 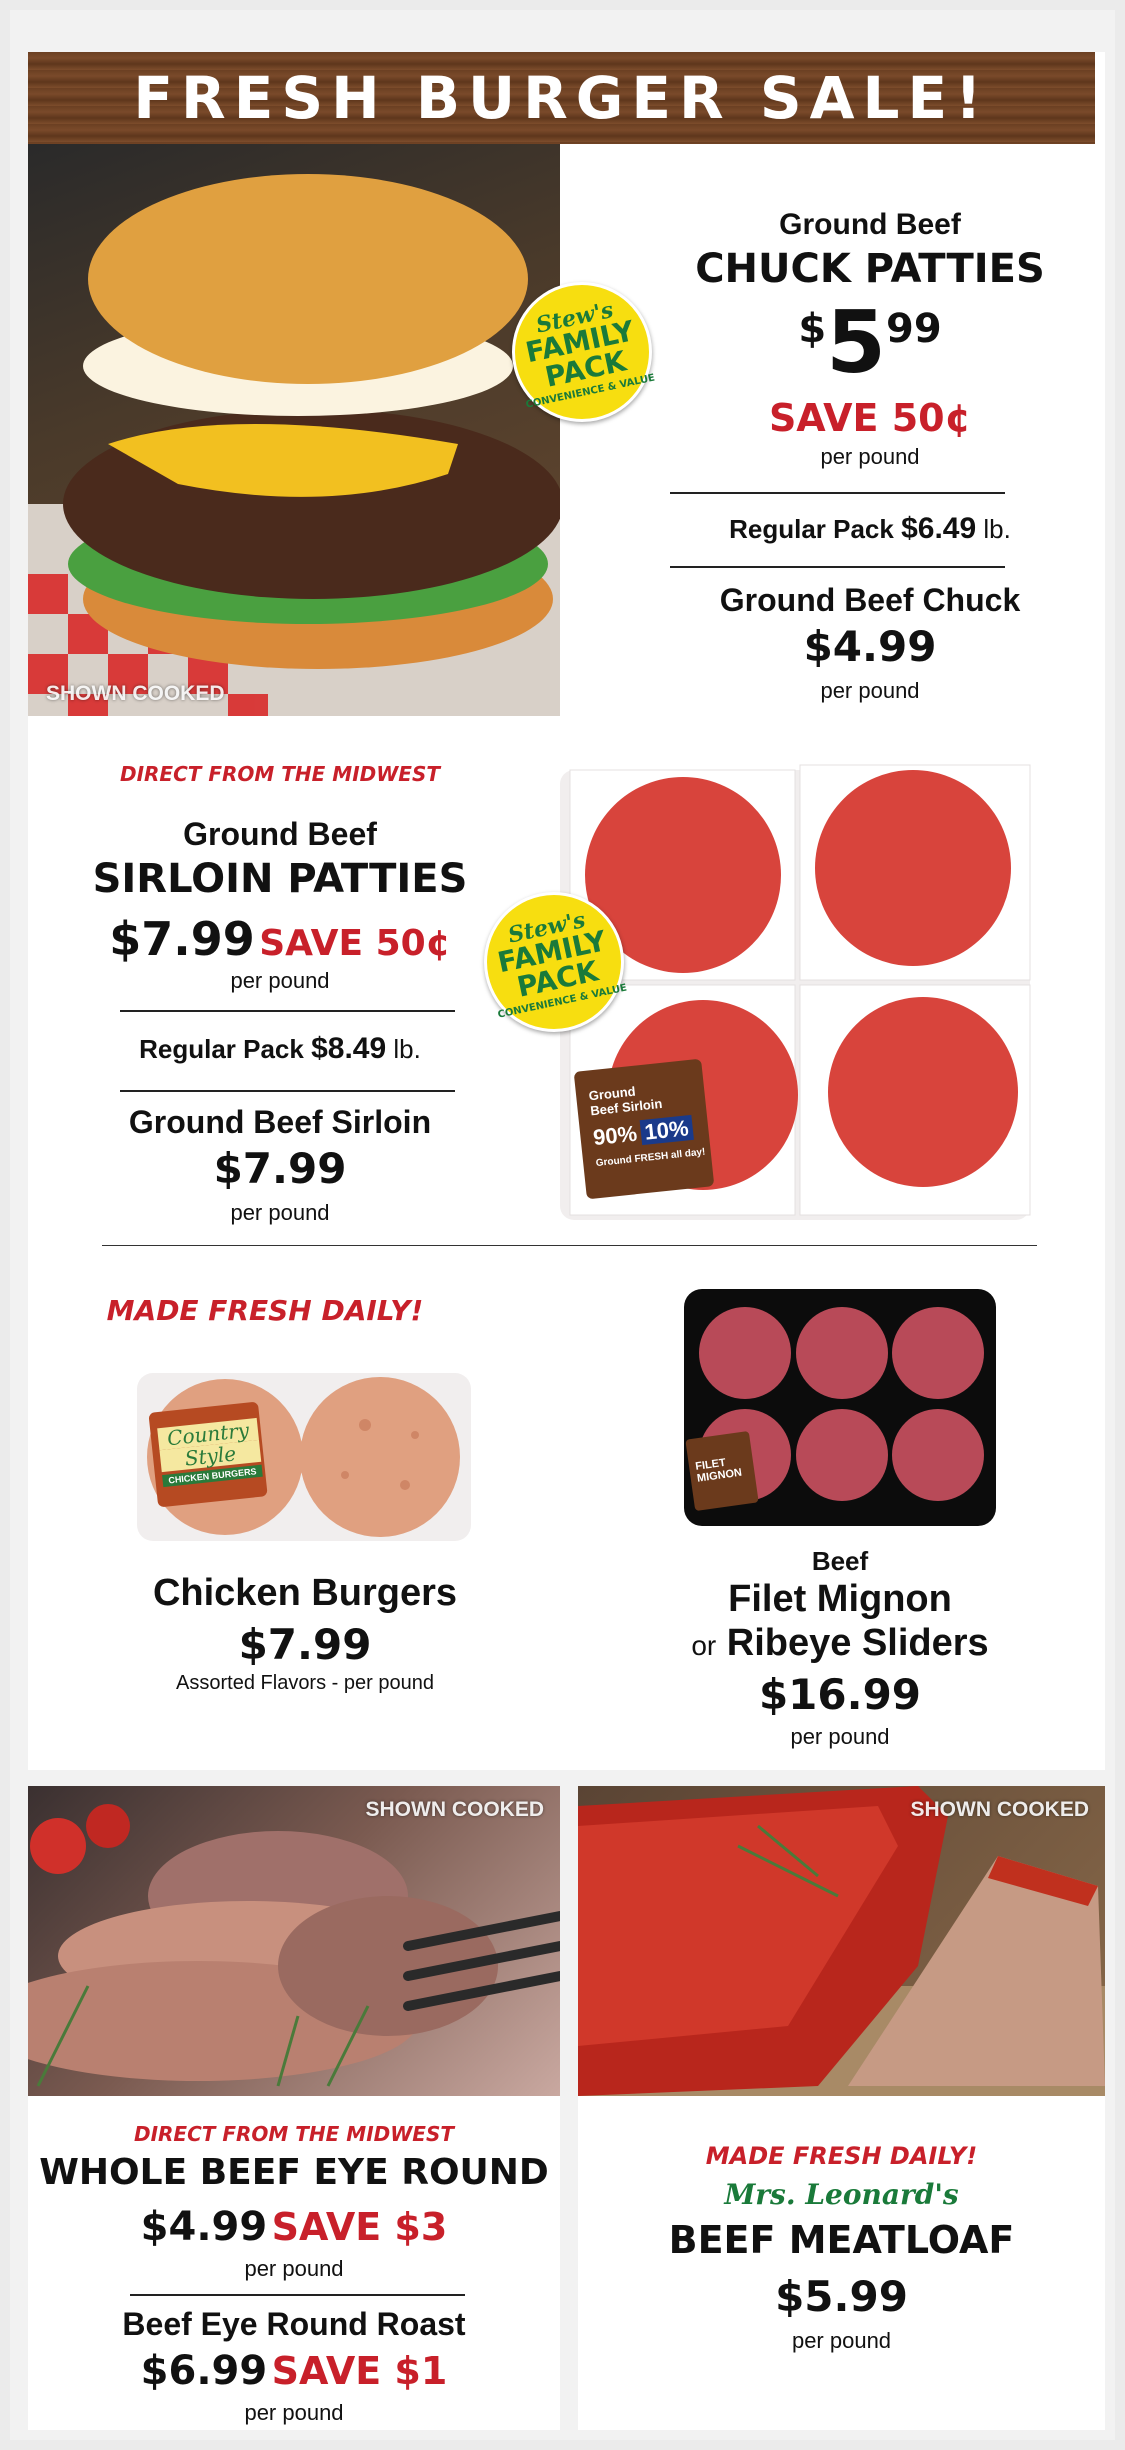 What do you see at coordinates (840, 1736) in the screenshot?
I see `sliders-unit: per pound` at bounding box center [840, 1736].